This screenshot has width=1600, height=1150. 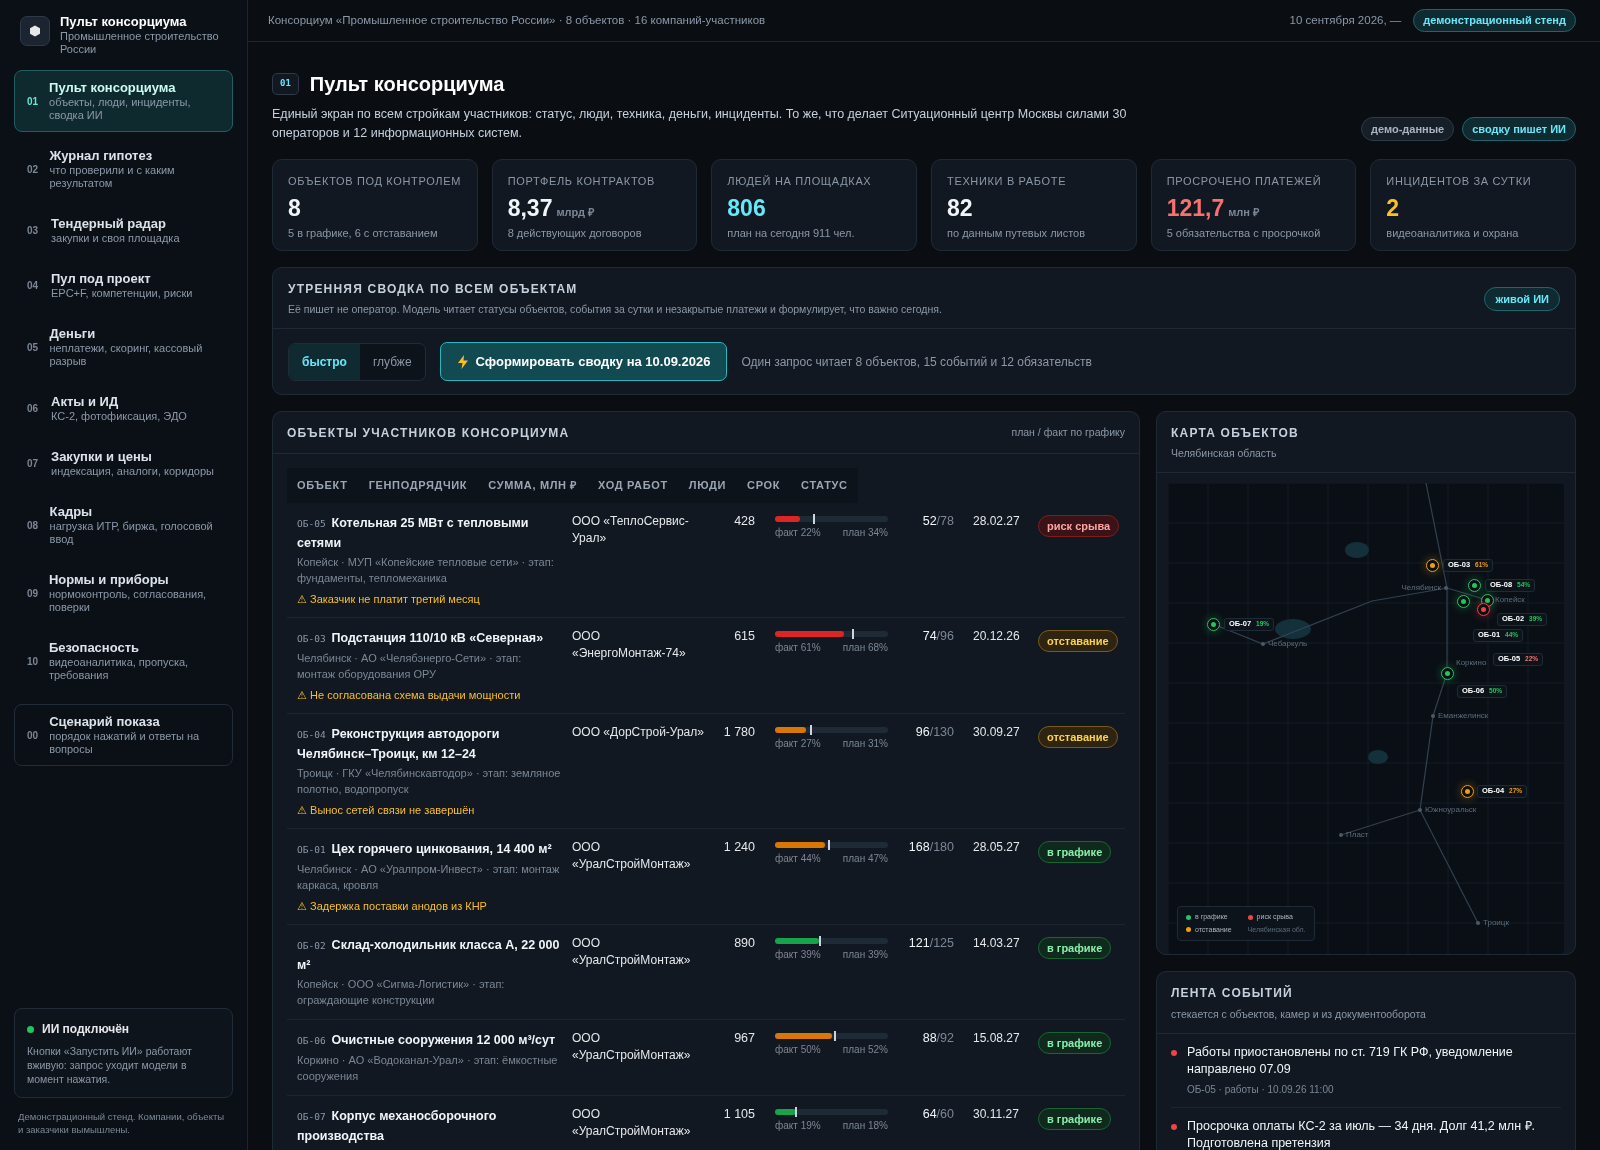 What do you see at coordinates (1232, 993) in the screenshot?
I see `events-title: ЛЕНТА СОБЫТИЙ` at bounding box center [1232, 993].